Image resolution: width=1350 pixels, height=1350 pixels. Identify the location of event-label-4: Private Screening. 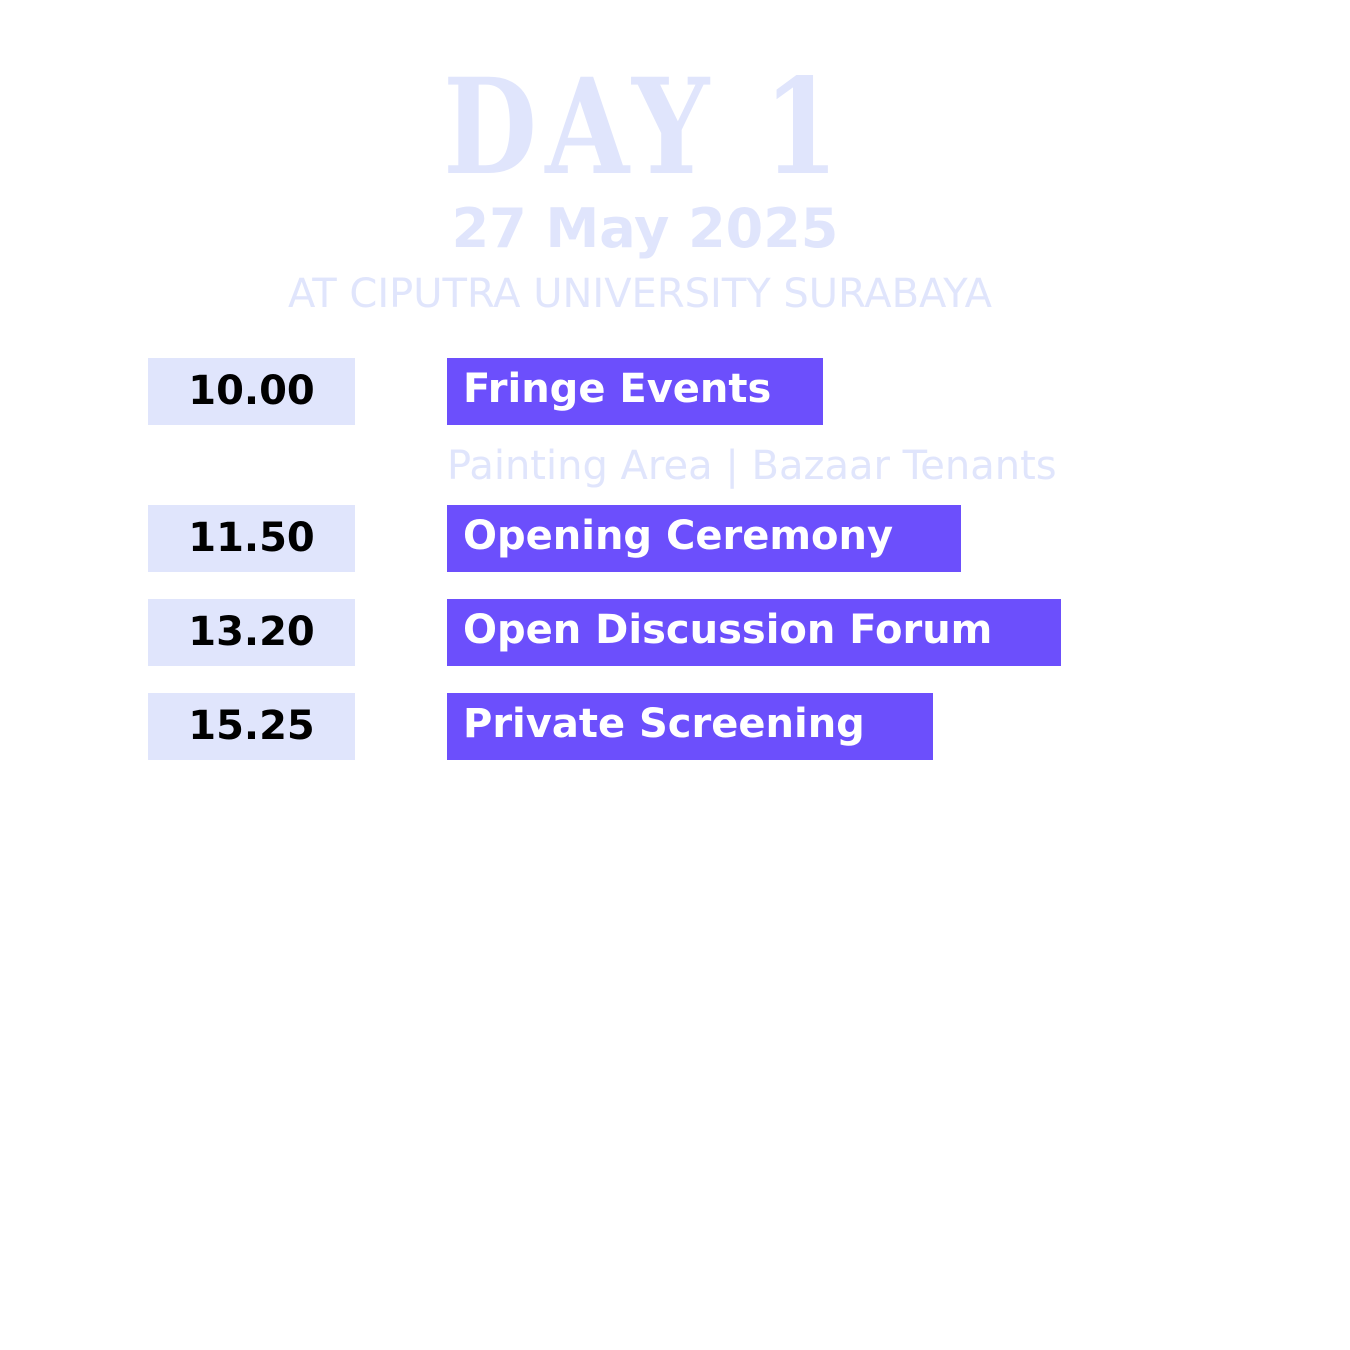
(690, 726).